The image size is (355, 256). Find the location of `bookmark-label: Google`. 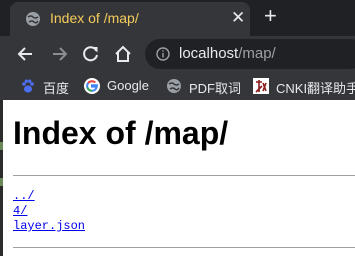

bookmark-label: Google is located at coordinates (128, 85).